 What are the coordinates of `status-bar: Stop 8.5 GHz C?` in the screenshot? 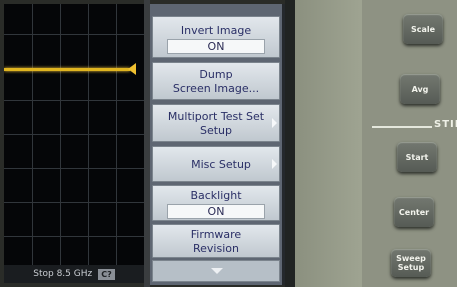 It's located at (74, 274).